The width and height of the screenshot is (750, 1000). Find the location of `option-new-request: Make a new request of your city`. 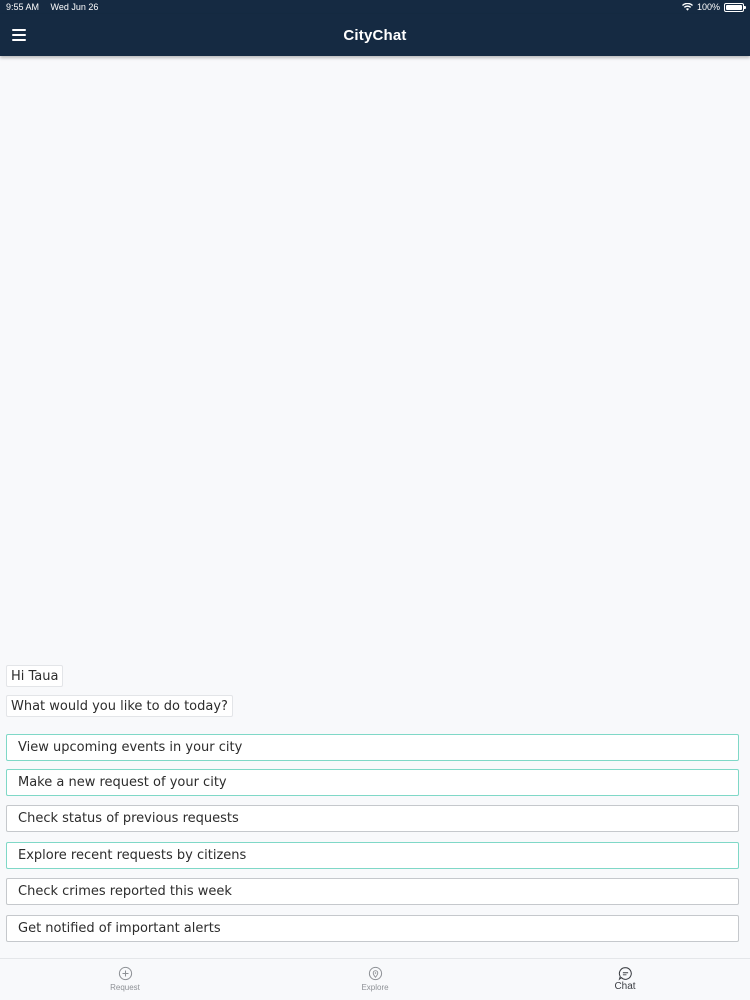

option-new-request: Make a new request of your city is located at coordinates (372, 782).